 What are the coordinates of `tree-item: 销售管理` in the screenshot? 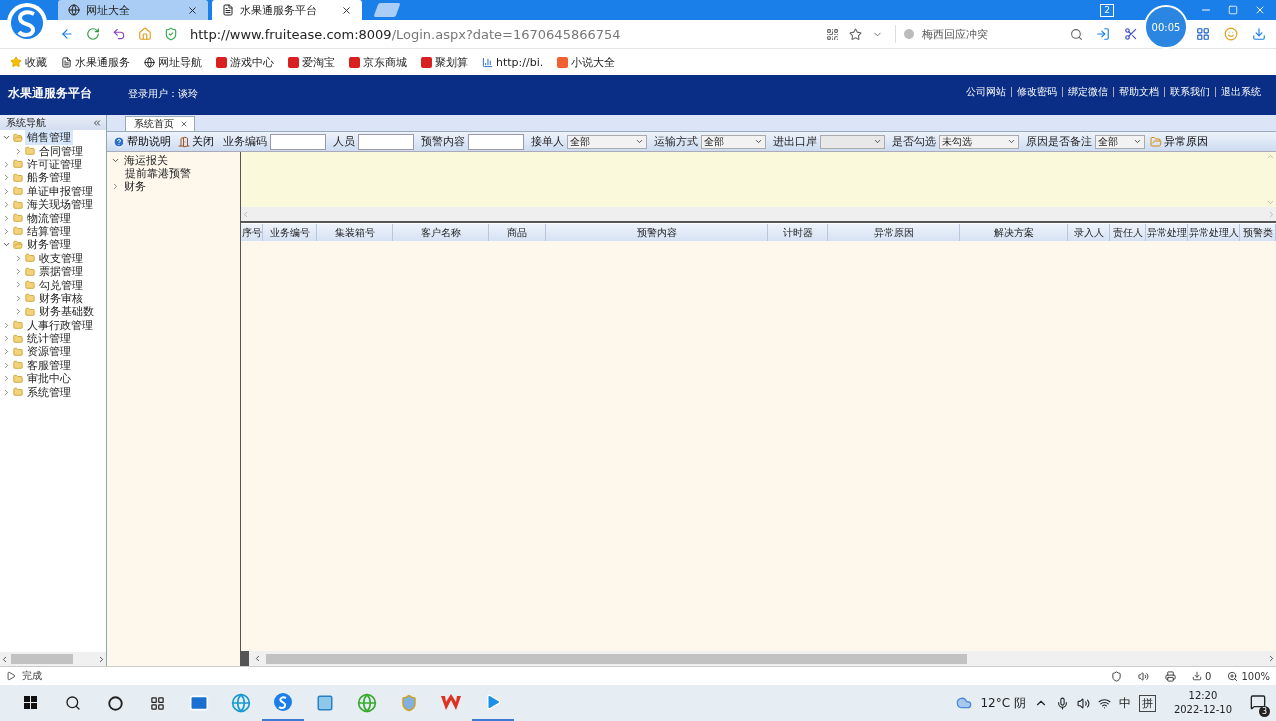 It's located at (49, 138).